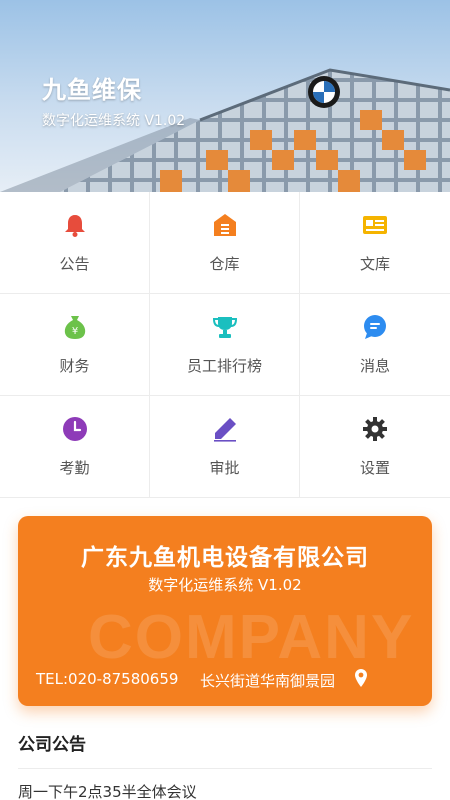  I want to click on grid-item-attendance: 考勤, so click(75, 447).